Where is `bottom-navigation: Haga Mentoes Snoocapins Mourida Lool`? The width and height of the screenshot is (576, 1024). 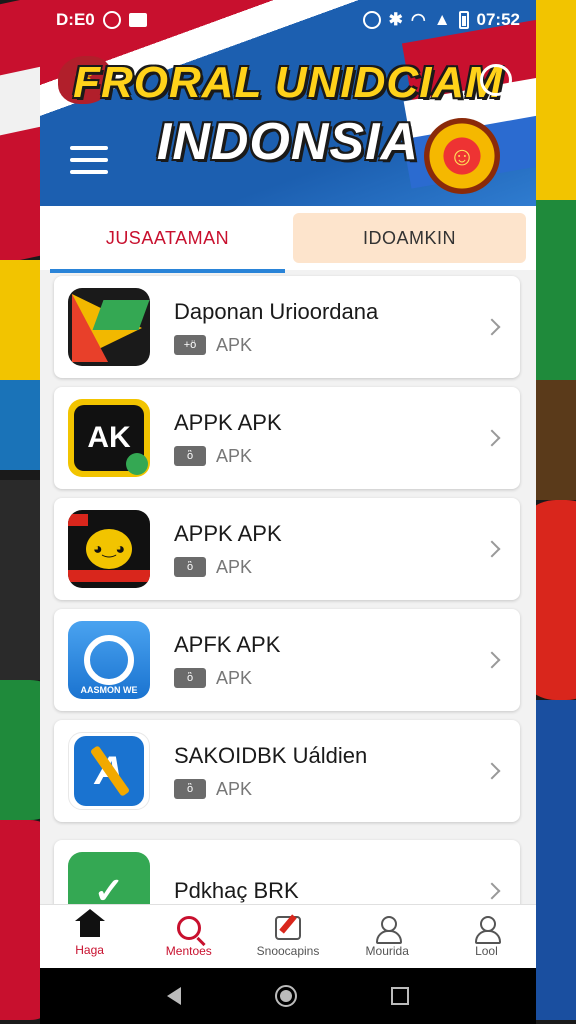 bottom-navigation: Haga Mentoes Snoocapins Mourida Lool is located at coordinates (288, 936).